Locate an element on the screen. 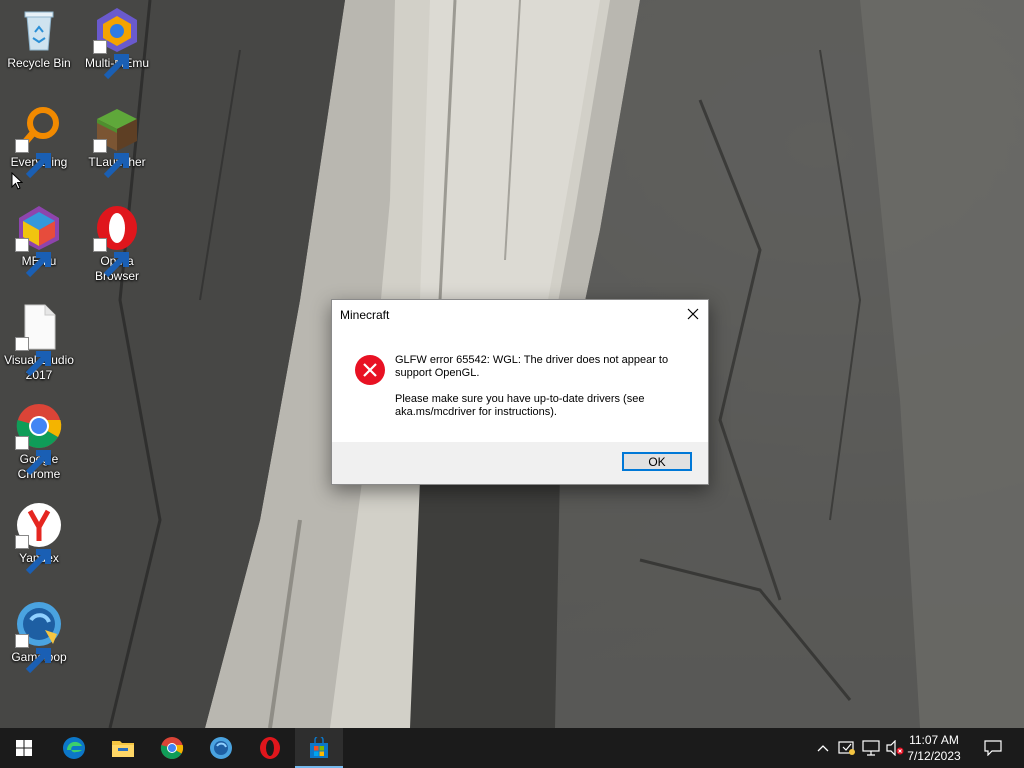  mouse-cursor-icon is located at coordinates (17, 183).